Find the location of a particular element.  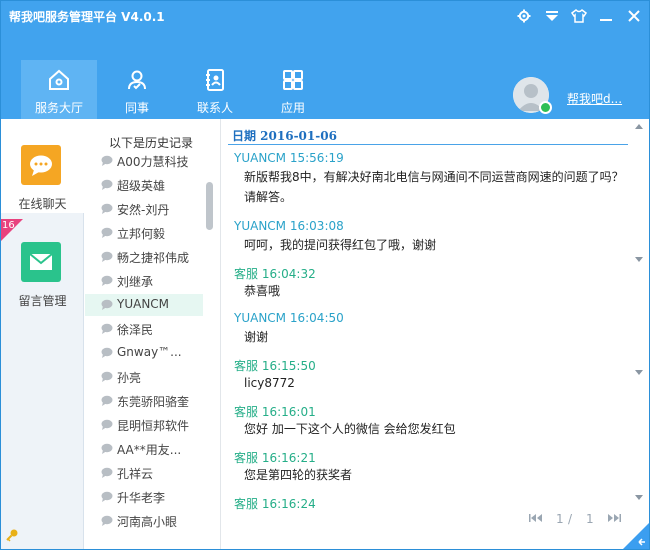

contact-name: 孙亮 is located at coordinates (129, 378).